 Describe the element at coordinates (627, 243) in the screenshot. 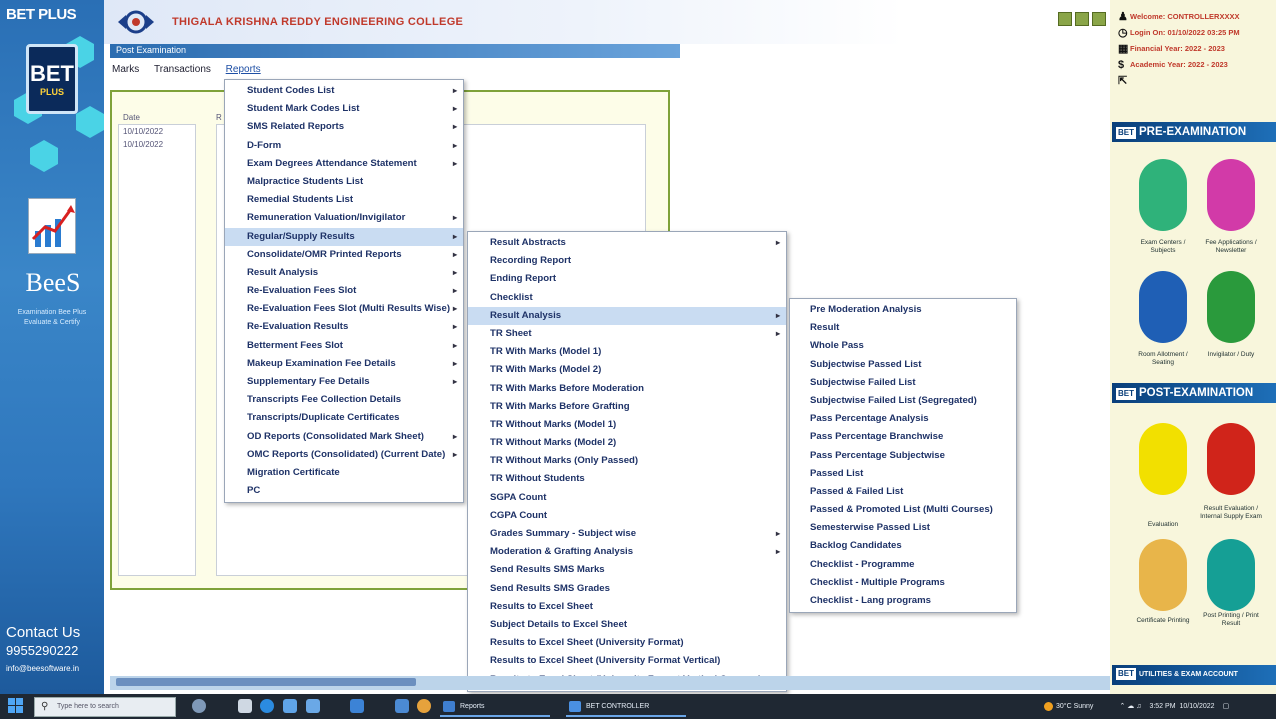

I see `regular-supply-menu-item: Result Abstracts ▸` at that location.